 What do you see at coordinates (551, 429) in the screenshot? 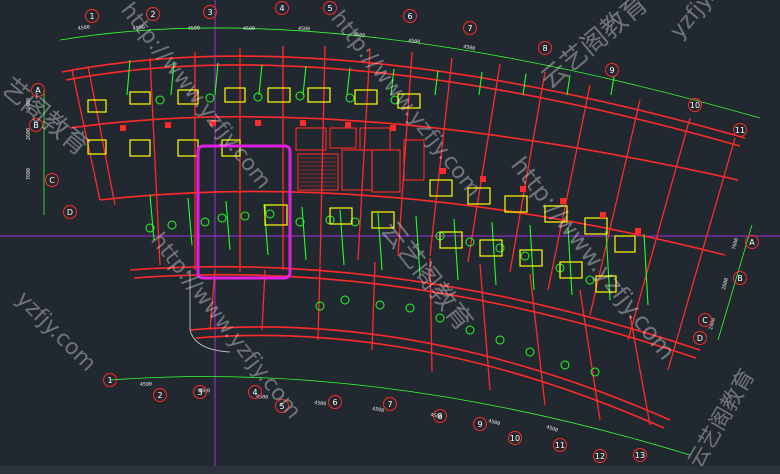
I see `dim-bottom-7: 4500` at bounding box center [551, 429].